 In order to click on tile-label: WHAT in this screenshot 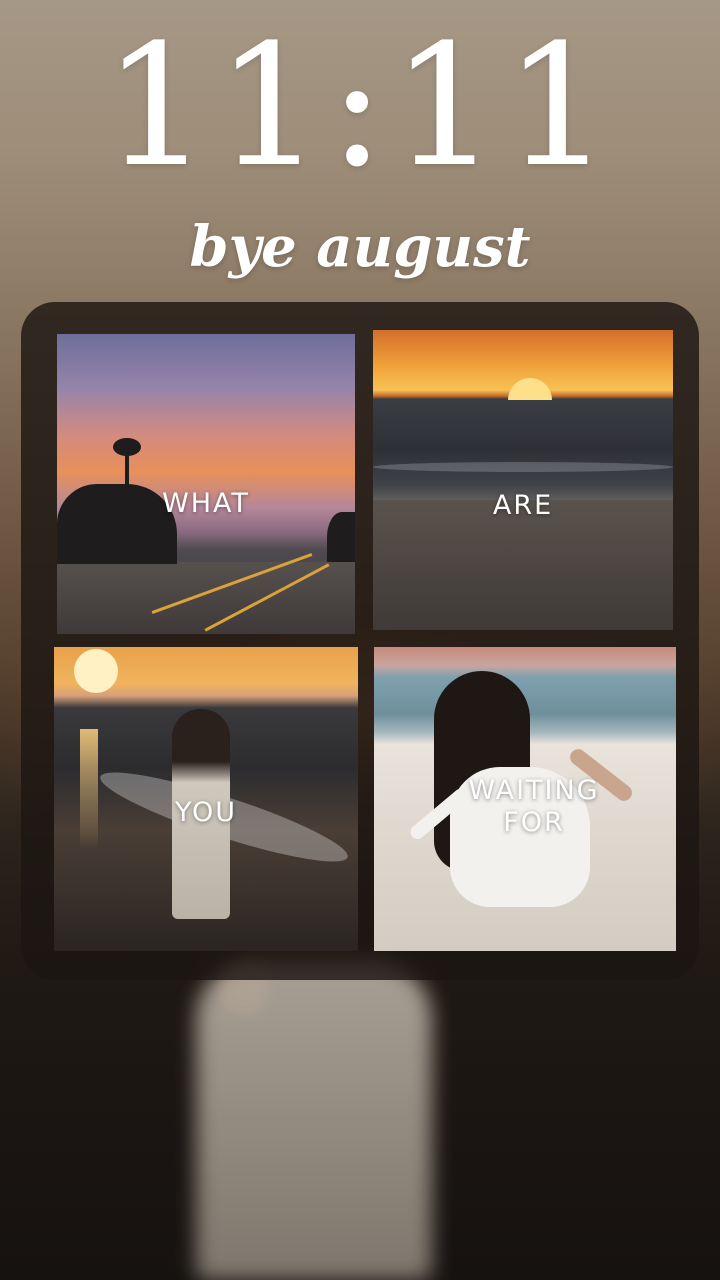, I will do `click(206, 503)`.